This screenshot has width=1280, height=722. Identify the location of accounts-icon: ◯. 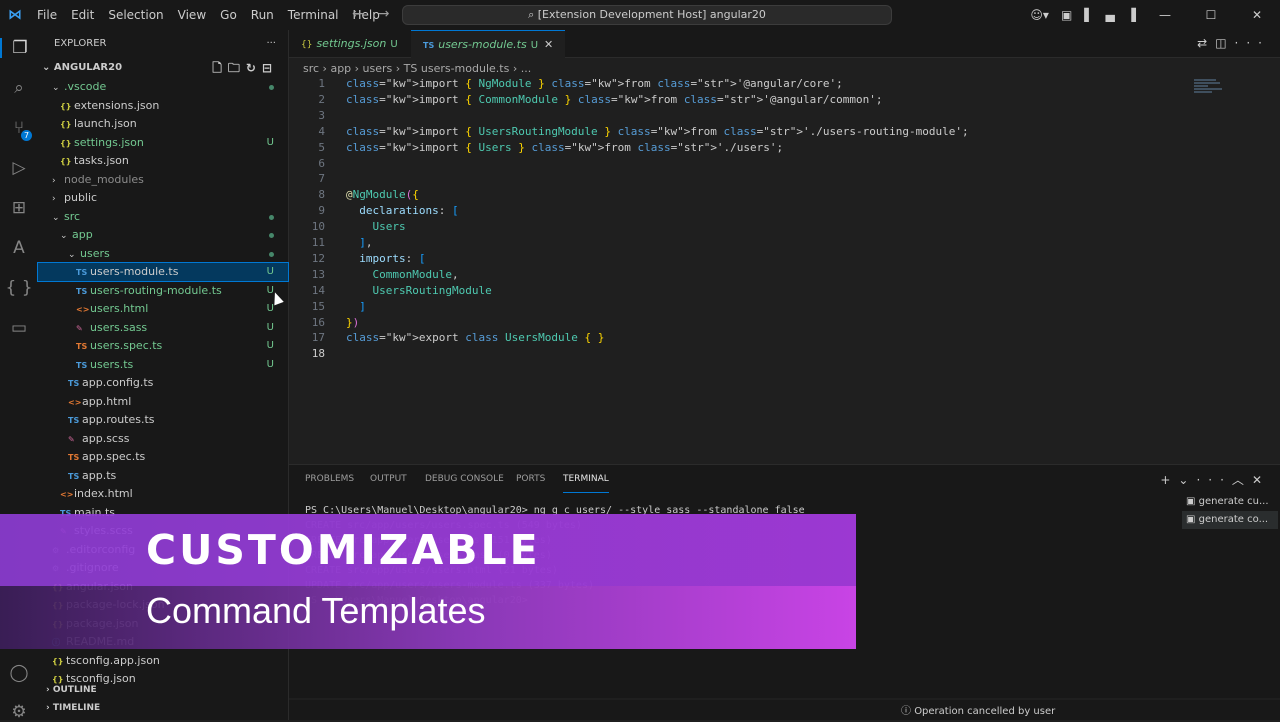
(19, 673).